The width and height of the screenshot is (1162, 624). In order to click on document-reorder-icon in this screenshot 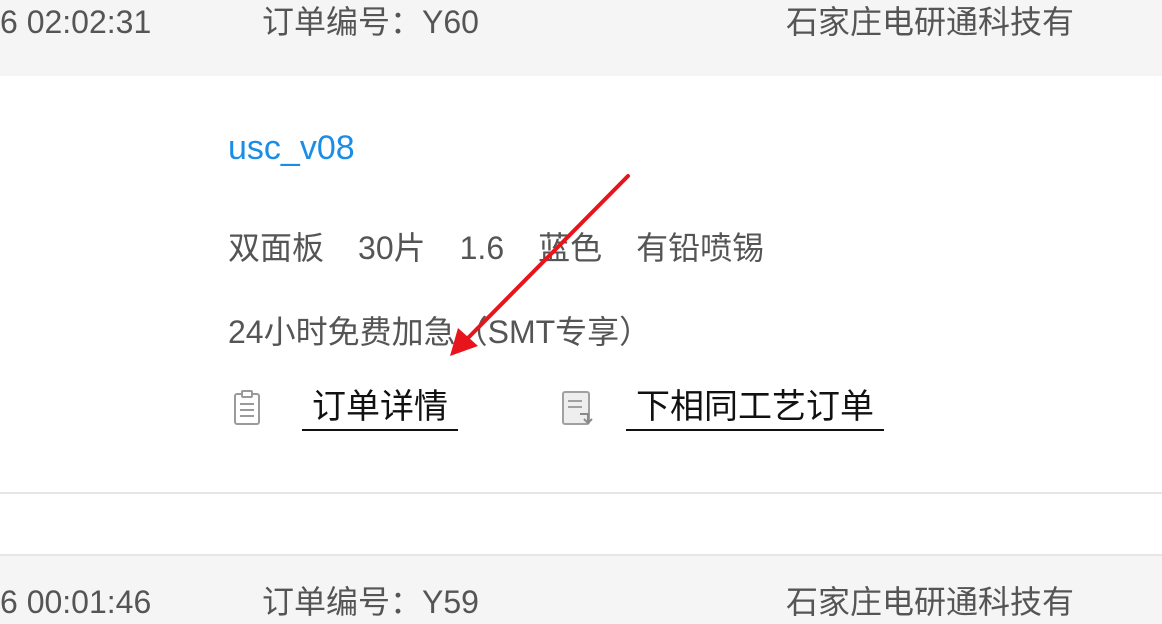, I will do `click(577, 408)`.